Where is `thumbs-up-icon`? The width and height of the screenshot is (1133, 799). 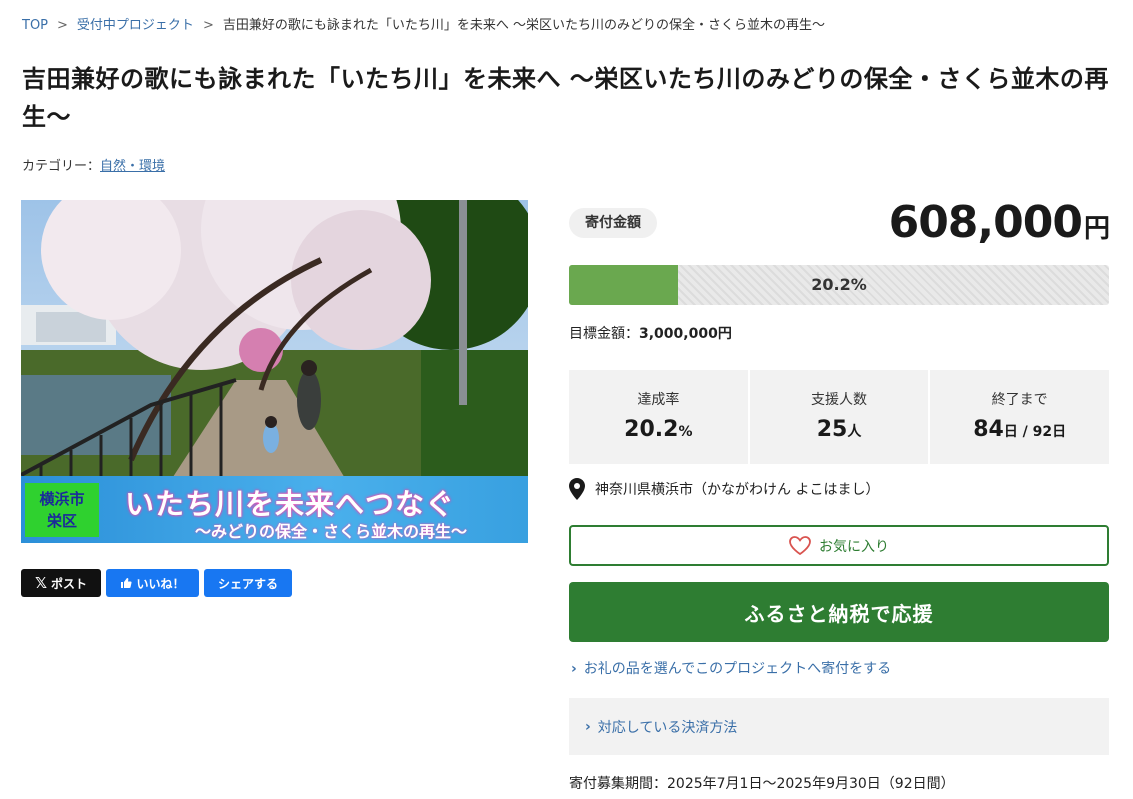 thumbs-up-icon is located at coordinates (127, 583).